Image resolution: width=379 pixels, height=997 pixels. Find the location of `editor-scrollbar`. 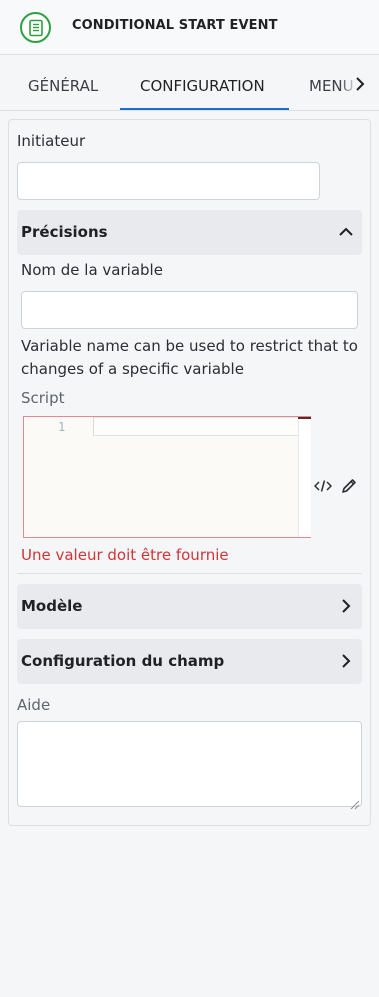

editor-scrollbar is located at coordinates (304, 477).